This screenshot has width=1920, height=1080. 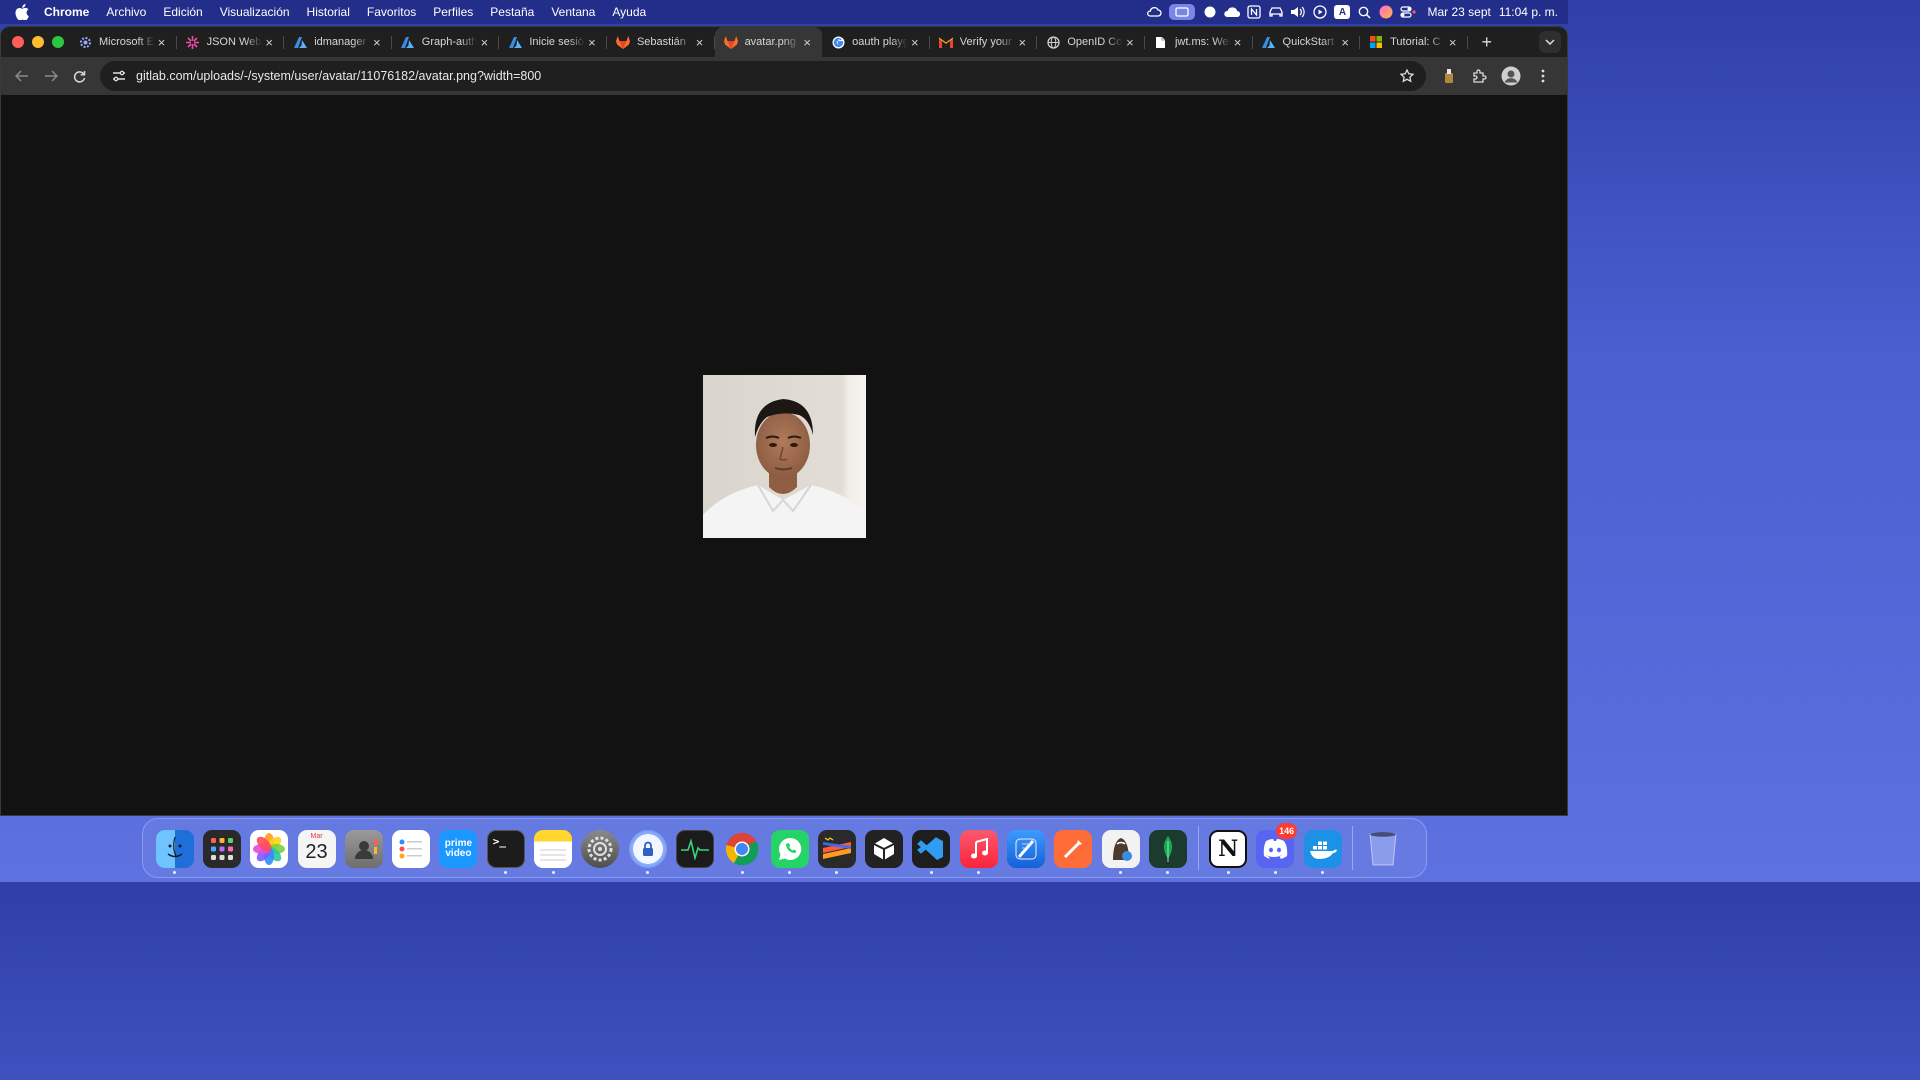 I want to click on dock-app-discord: 146, so click(x=1275, y=848).